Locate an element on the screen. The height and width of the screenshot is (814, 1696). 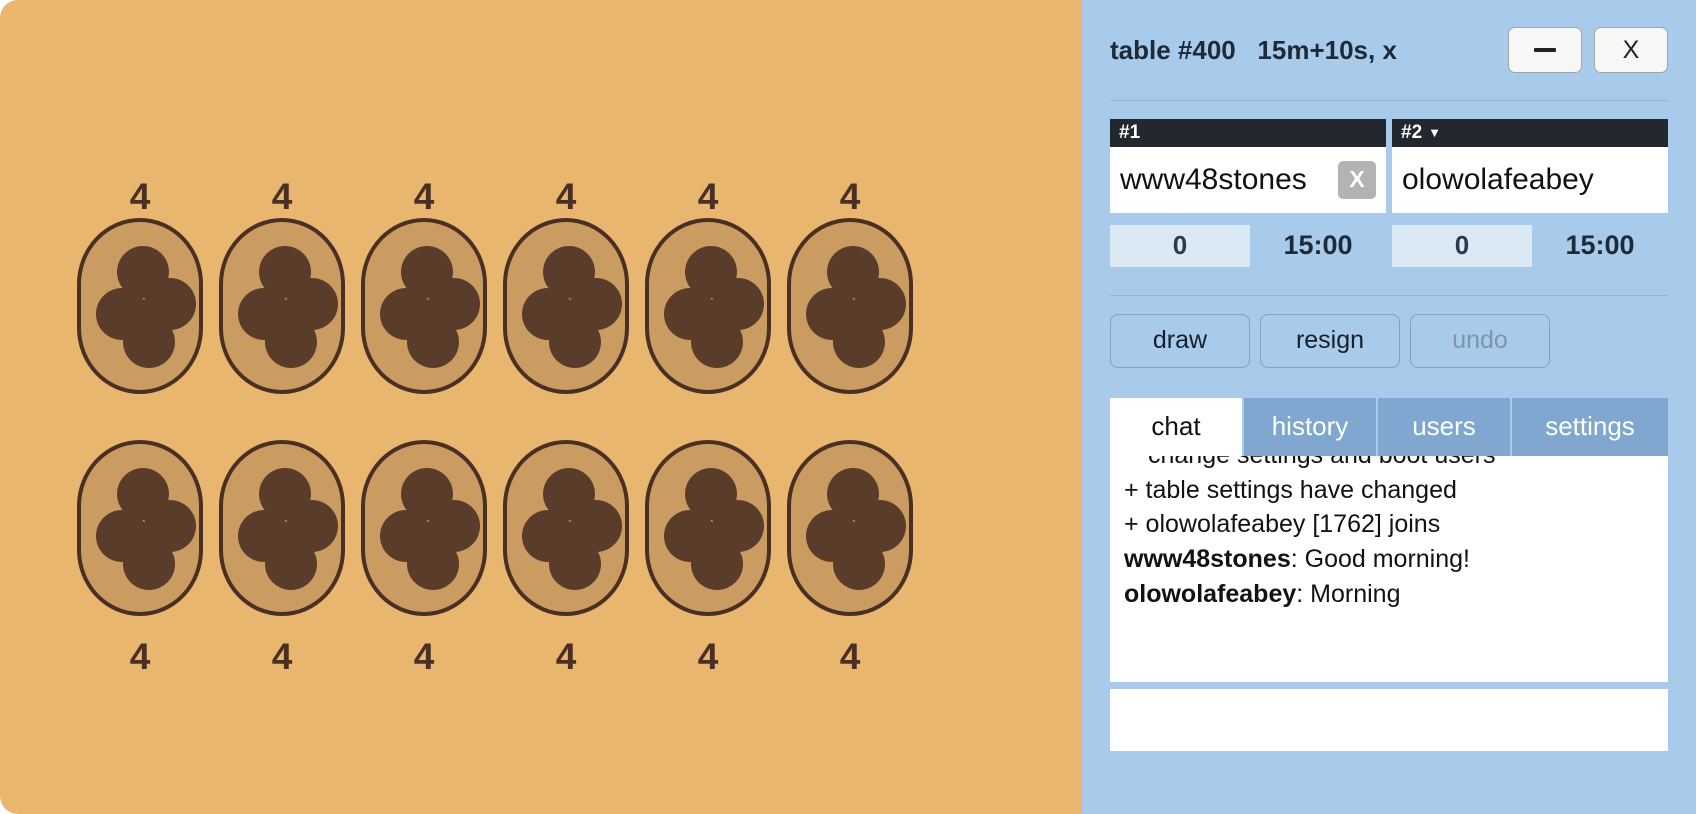
page-title: table #400 15m+10s, x is located at coordinates (1253, 49).